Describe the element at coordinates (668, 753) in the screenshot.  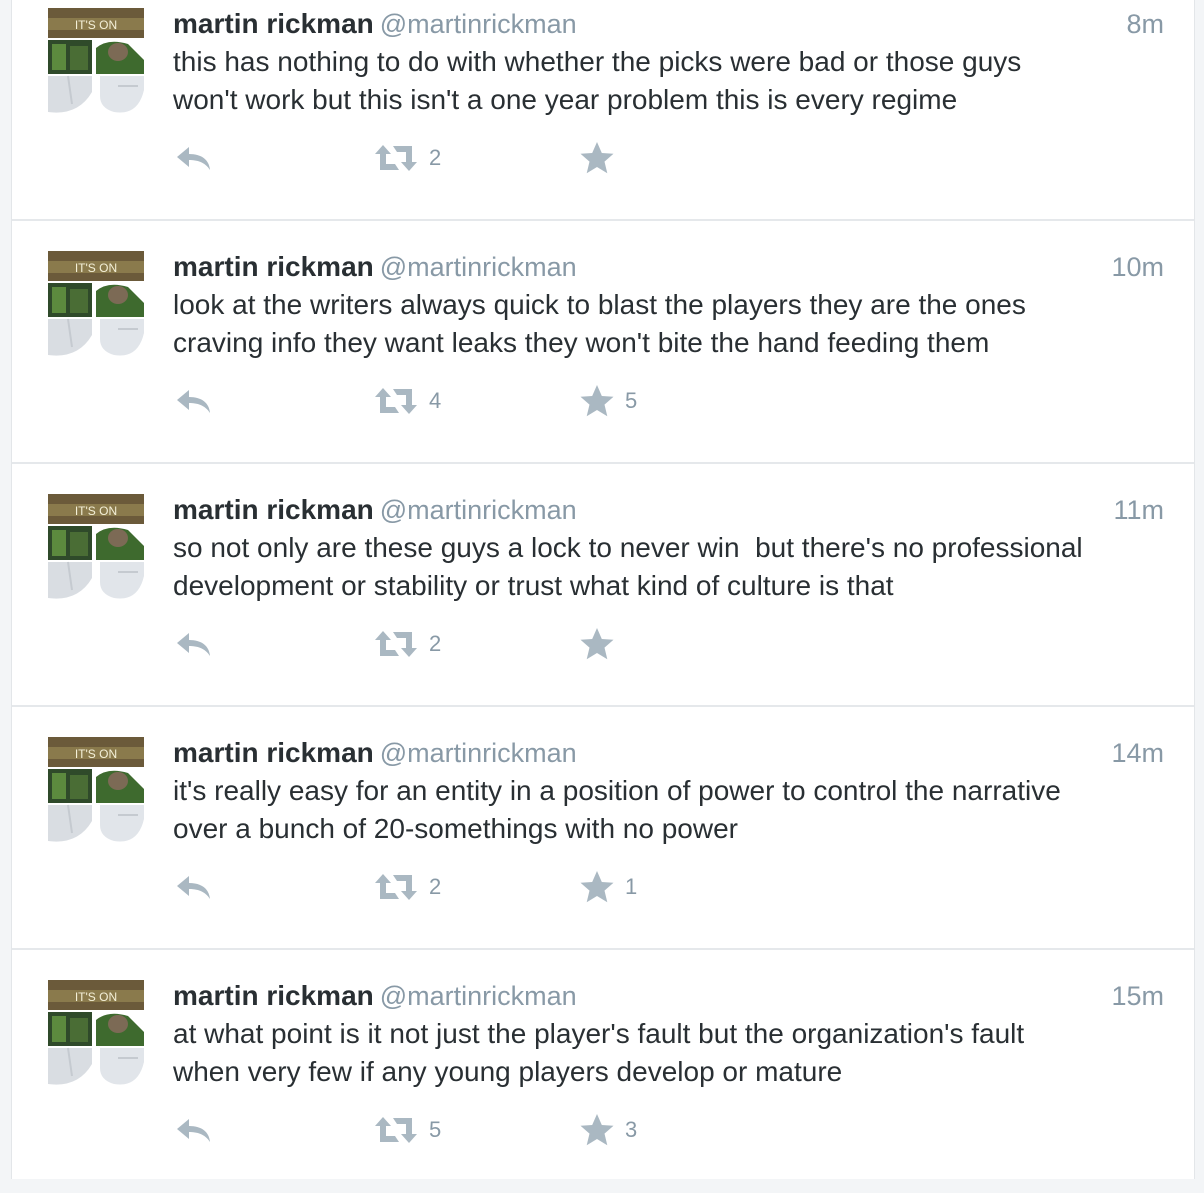
I see `tweet-header: martin rickman @martinrickman 14m` at that location.